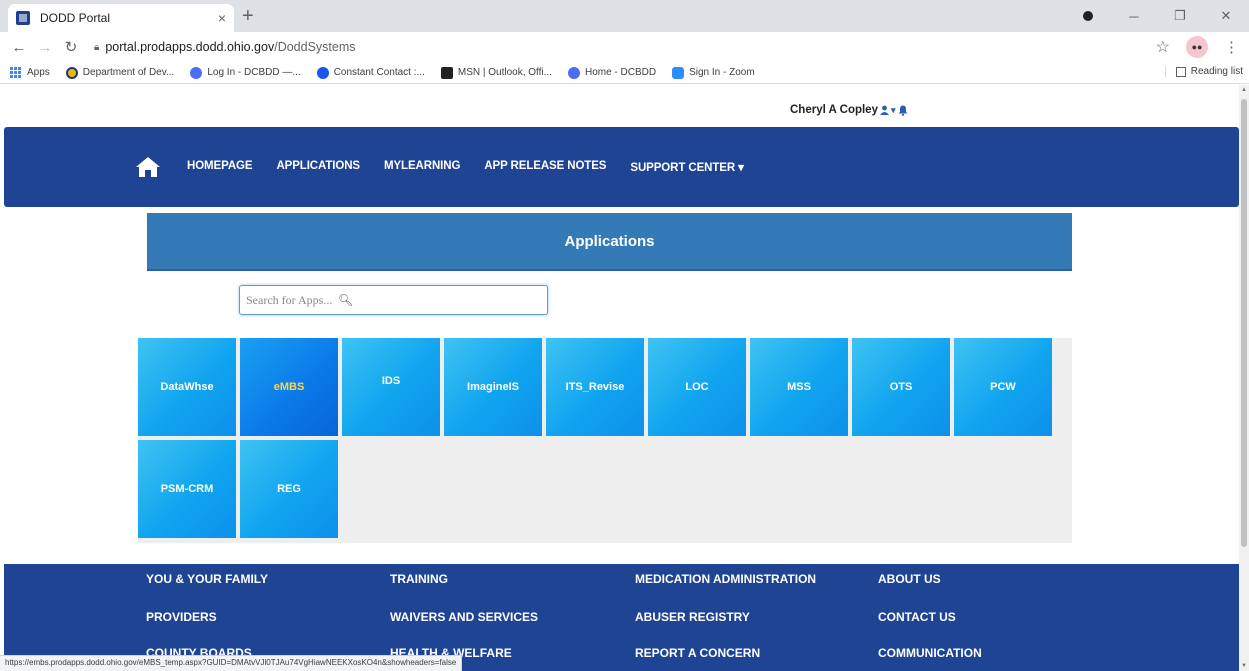 Image resolution: width=1249 pixels, height=671 pixels. I want to click on apps-grid-icon, so click(16, 72).